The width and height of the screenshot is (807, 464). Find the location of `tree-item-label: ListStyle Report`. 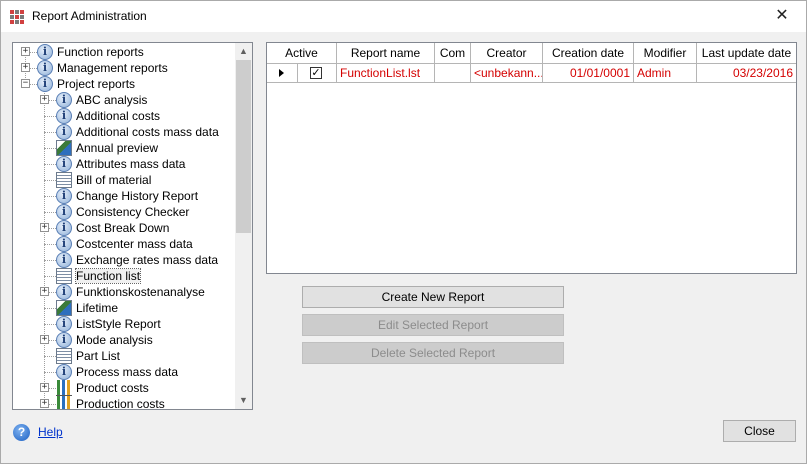

tree-item-label: ListStyle Report is located at coordinates (118, 324).